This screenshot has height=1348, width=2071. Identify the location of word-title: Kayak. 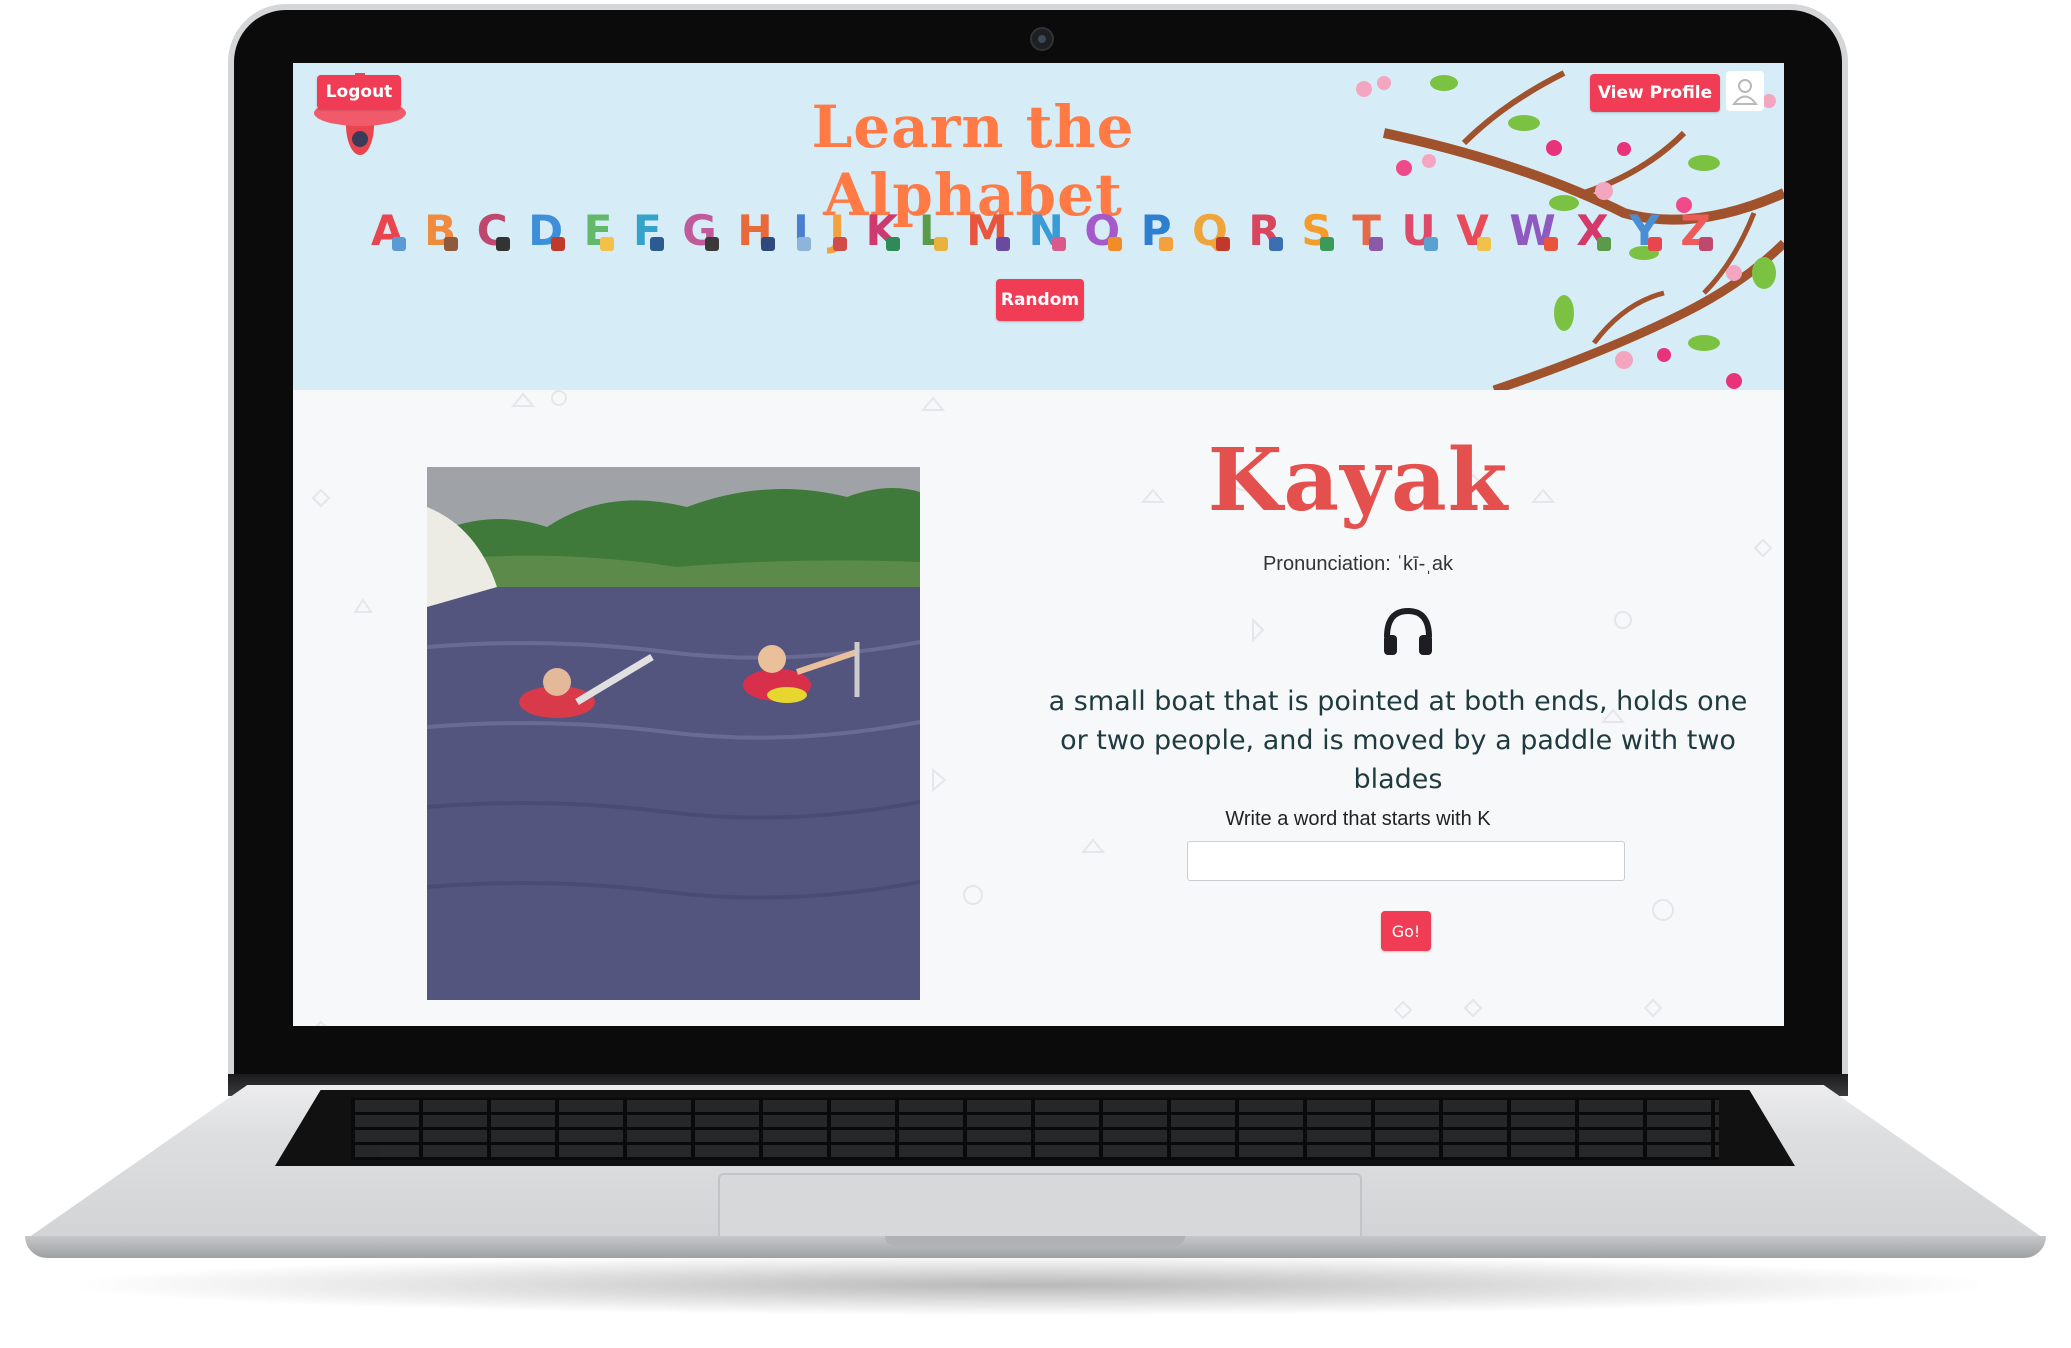
(1358, 480).